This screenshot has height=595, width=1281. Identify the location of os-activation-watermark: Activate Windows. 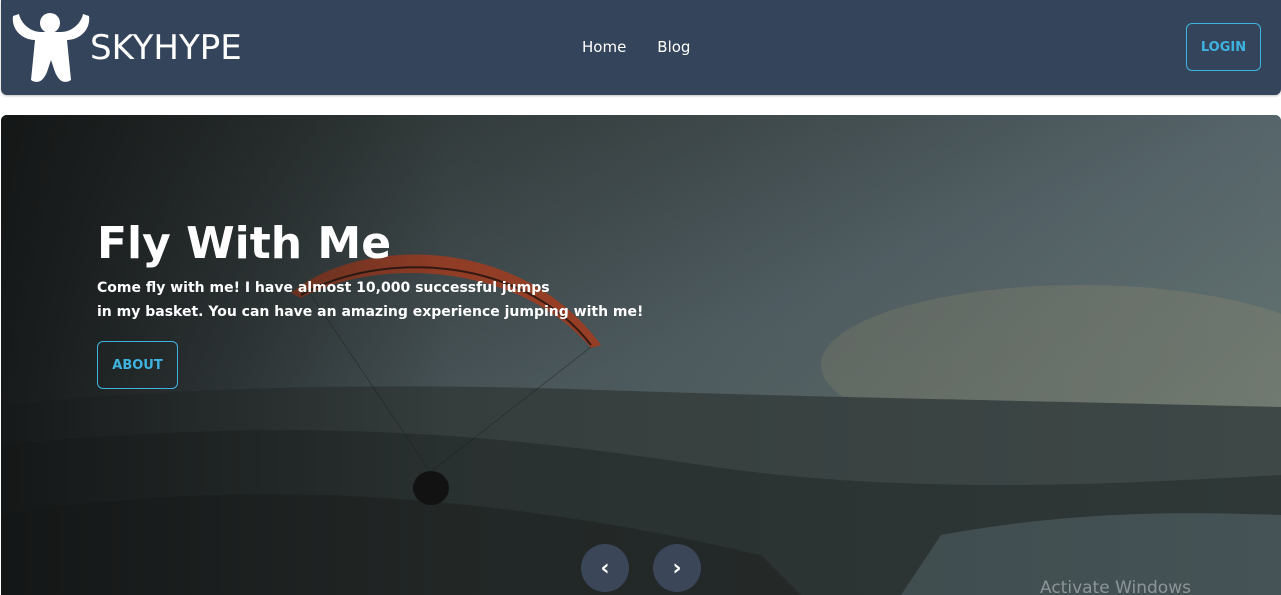
(1115, 586).